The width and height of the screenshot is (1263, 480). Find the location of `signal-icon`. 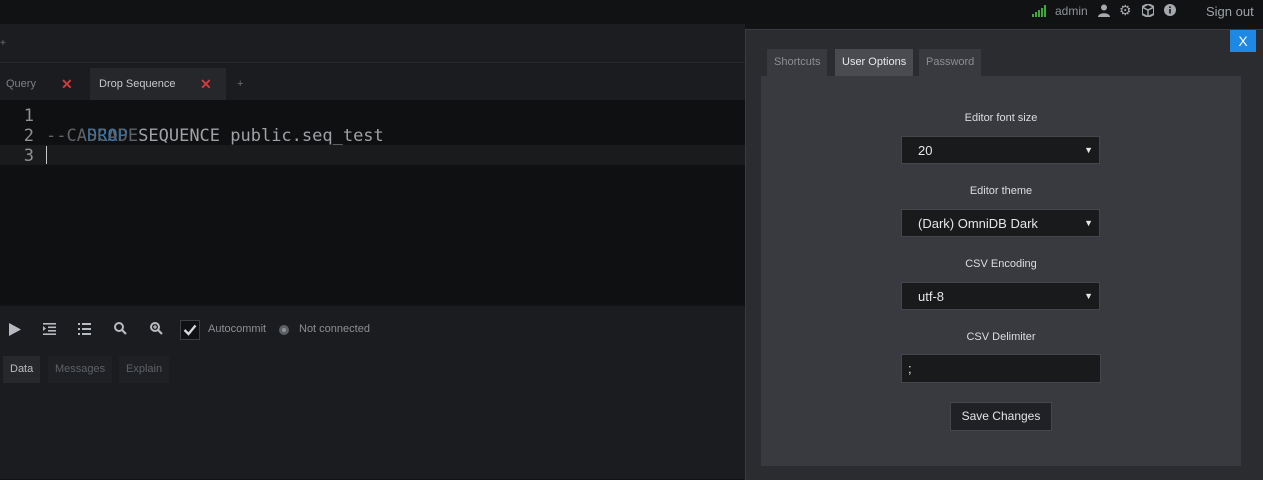

signal-icon is located at coordinates (1039, 11).